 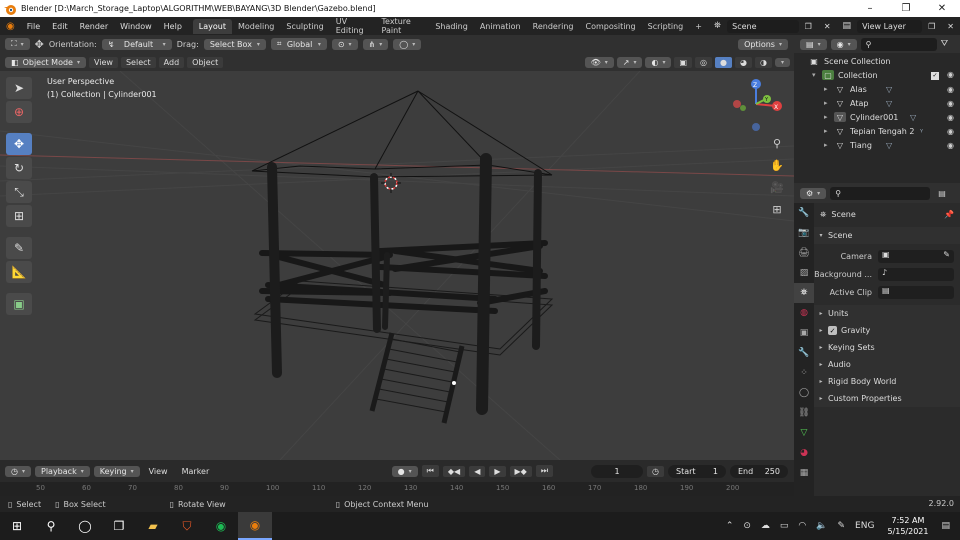 I want to click on tab-animation: Animation, so click(x=500, y=26).